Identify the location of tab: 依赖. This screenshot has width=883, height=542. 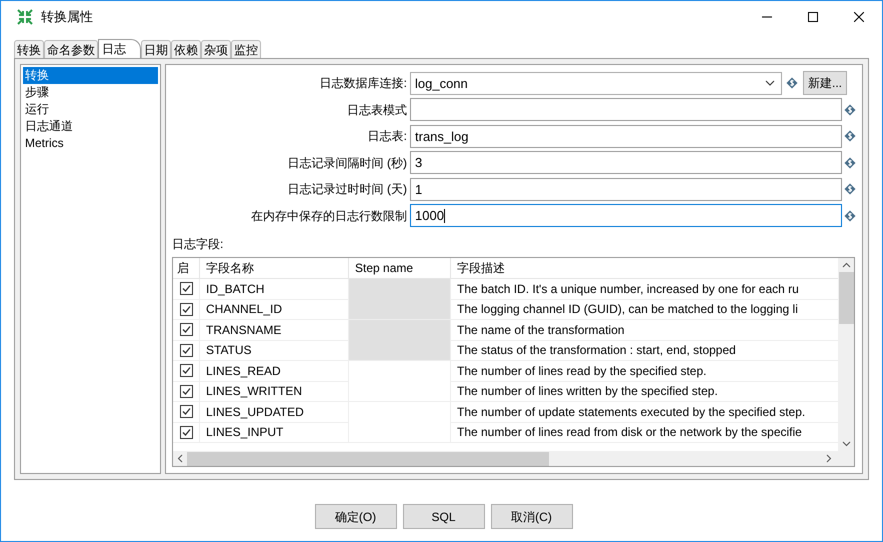
(186, 49).